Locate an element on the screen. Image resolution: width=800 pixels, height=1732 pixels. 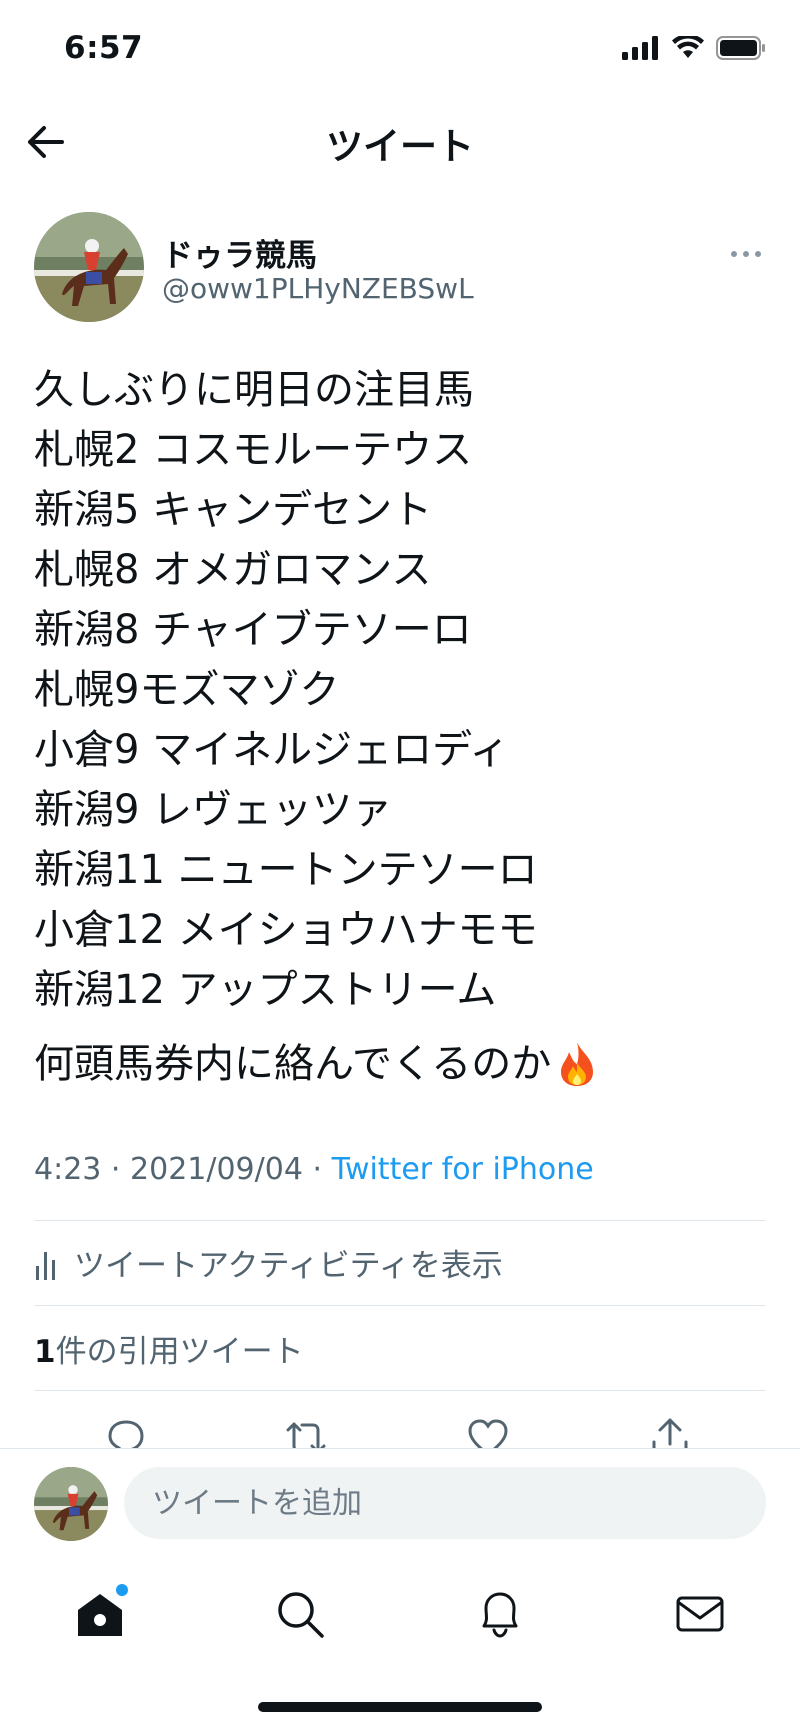
author-handle: @oww1PLHyNZEBSwL is located at coordinates (318, 288).